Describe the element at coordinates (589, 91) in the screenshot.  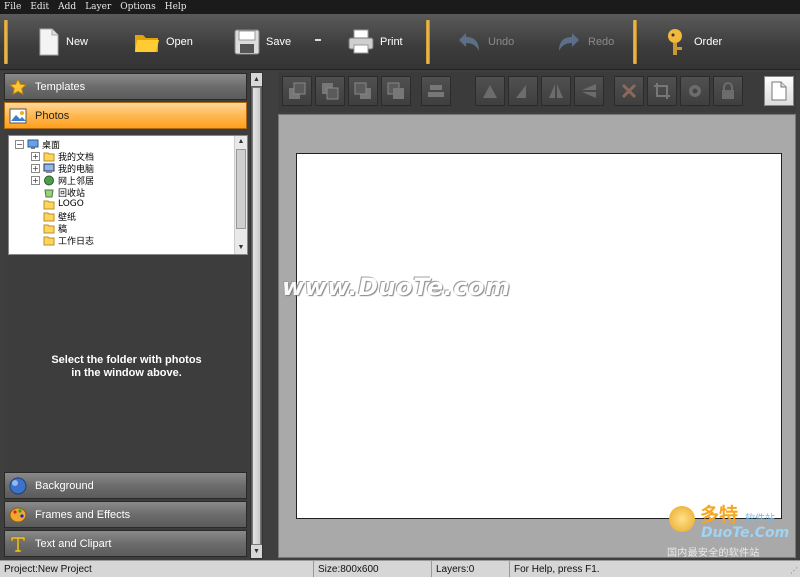
I see `flip-vertical-button` at that location.